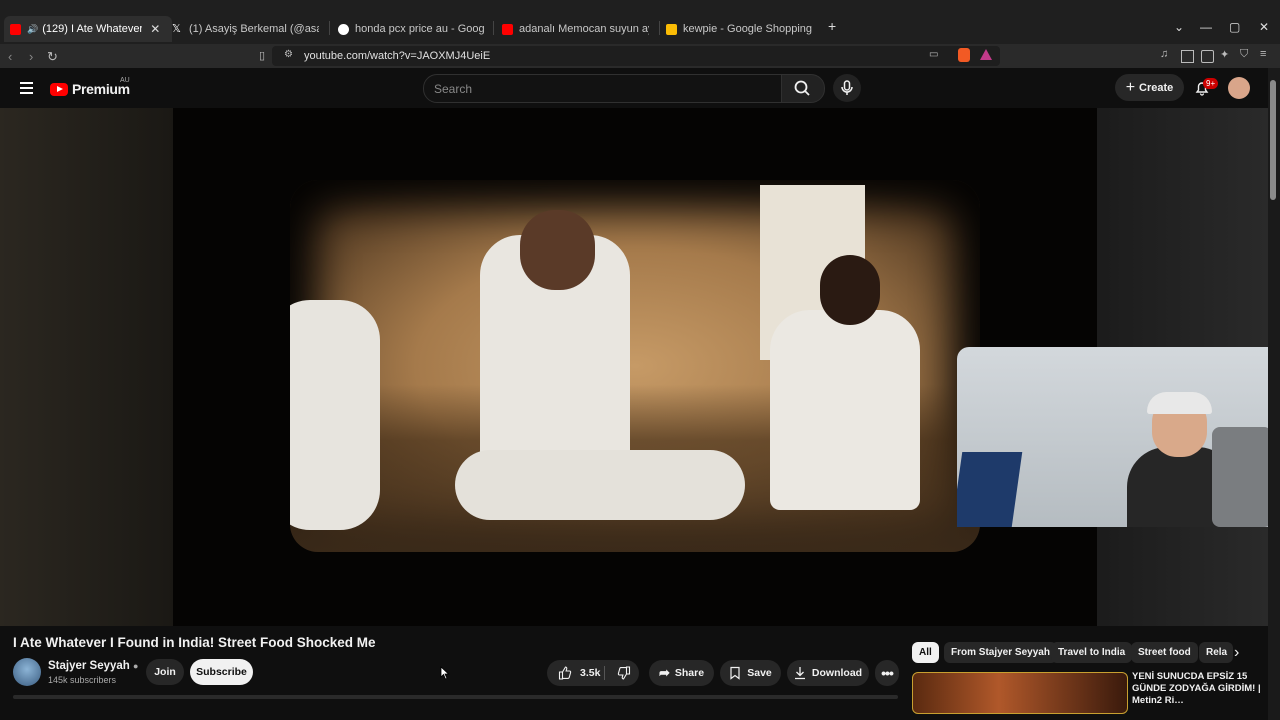 Image resolution: width=1280 pixels, height=720 pixels. Describe the element at coordinates (1179, 403) in the screenshot. I see `streamer-cap` at that location.